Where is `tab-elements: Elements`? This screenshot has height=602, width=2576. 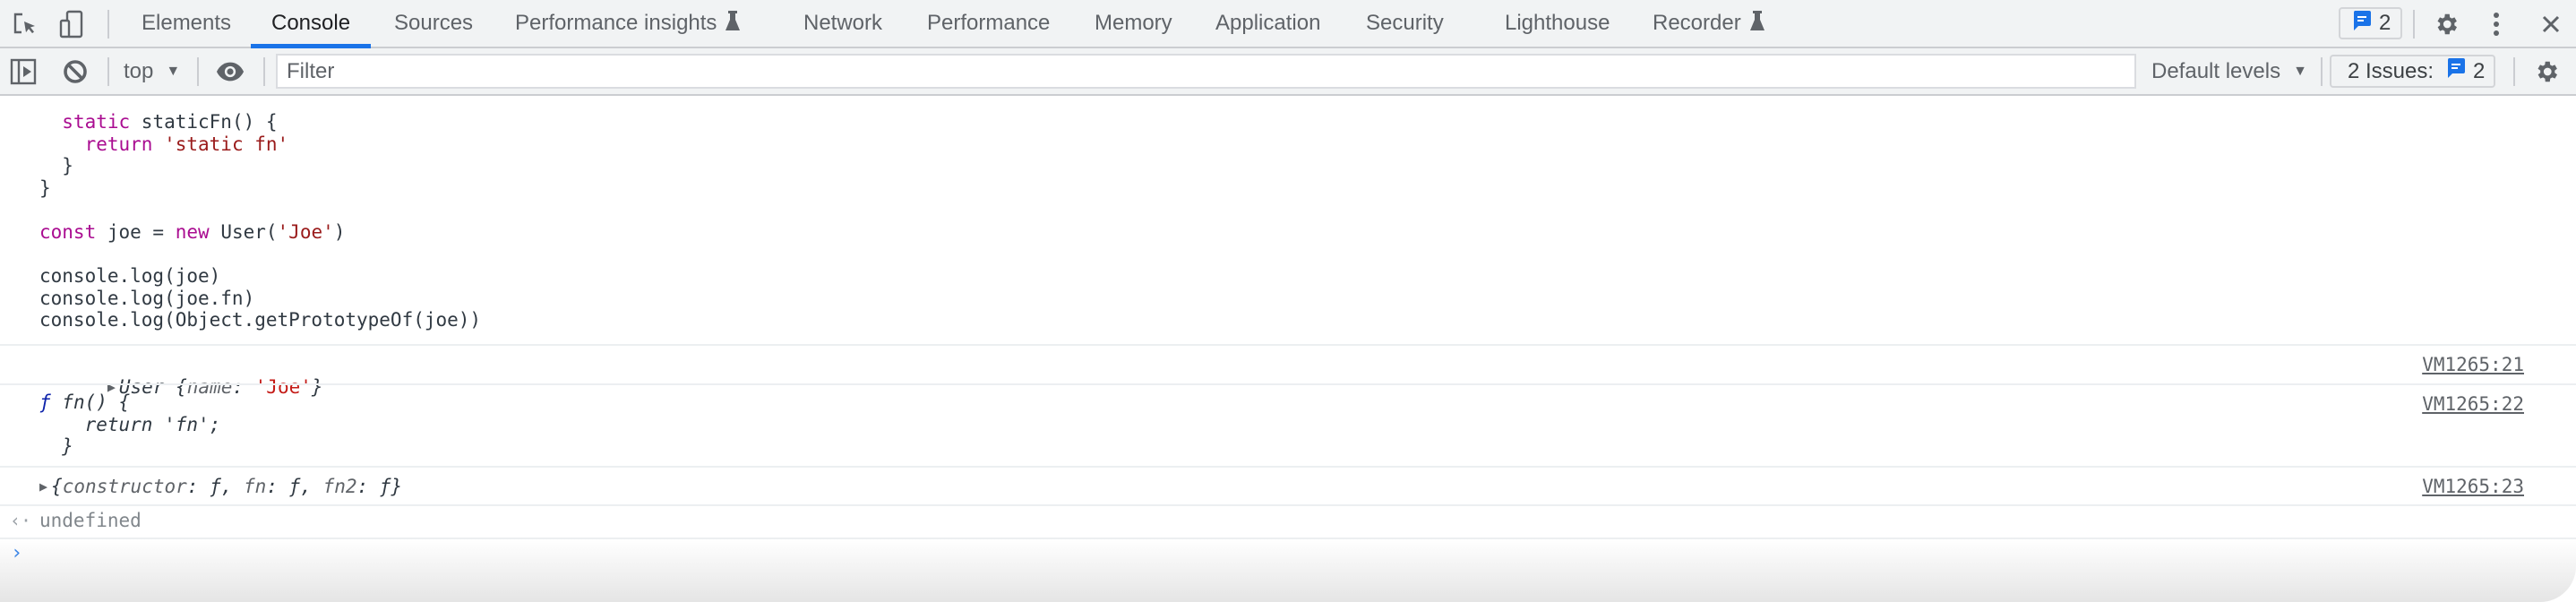
tab-elements: Elements is located at coordinates (186, 23).